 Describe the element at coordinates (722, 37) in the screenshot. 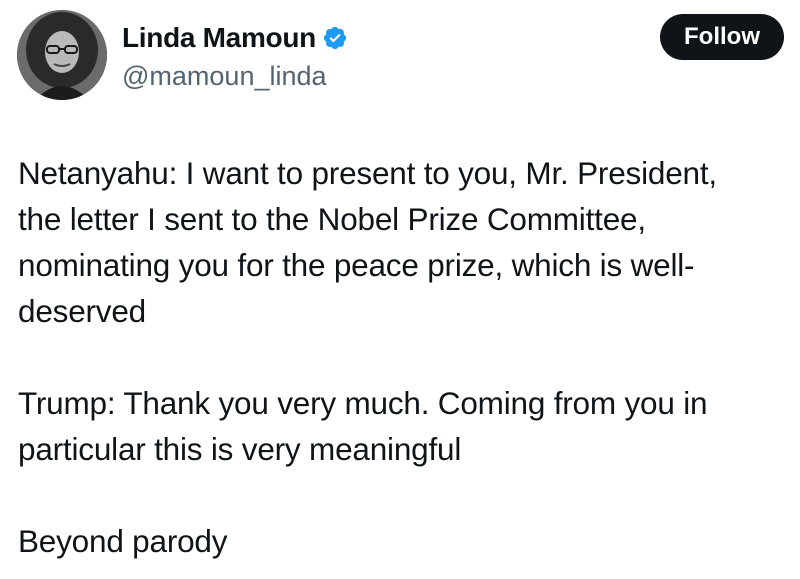

I see `follow-button: Follow` at that location.